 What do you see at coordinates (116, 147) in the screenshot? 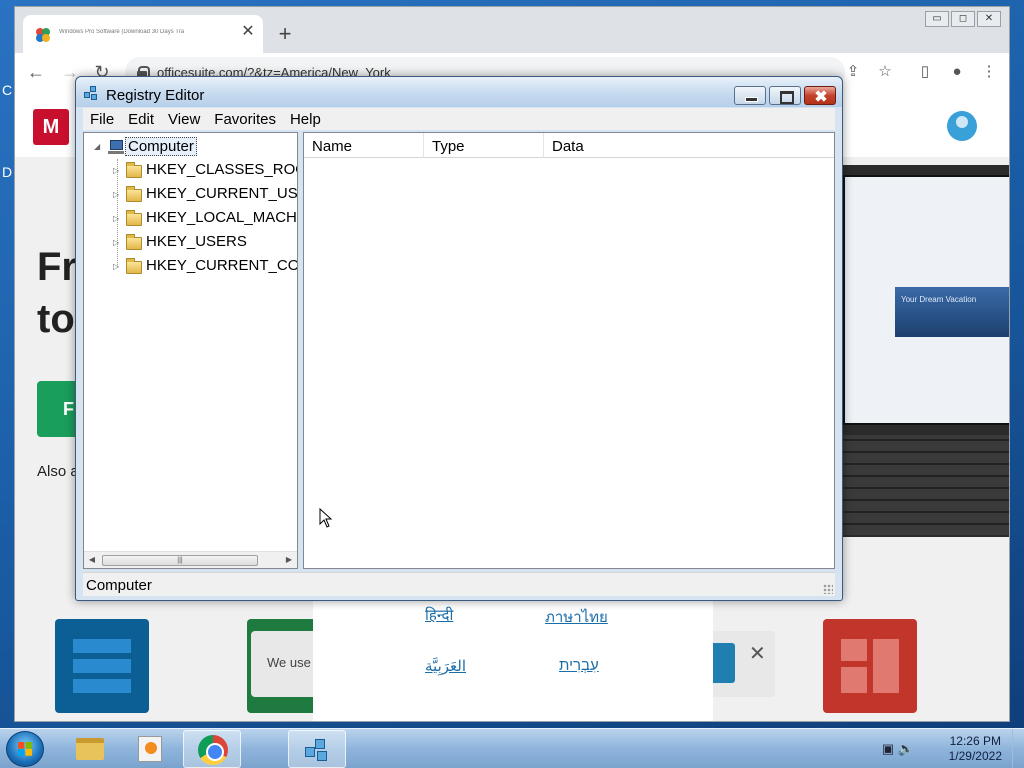
I see `computer-icon` at bounding box center [116, 147].